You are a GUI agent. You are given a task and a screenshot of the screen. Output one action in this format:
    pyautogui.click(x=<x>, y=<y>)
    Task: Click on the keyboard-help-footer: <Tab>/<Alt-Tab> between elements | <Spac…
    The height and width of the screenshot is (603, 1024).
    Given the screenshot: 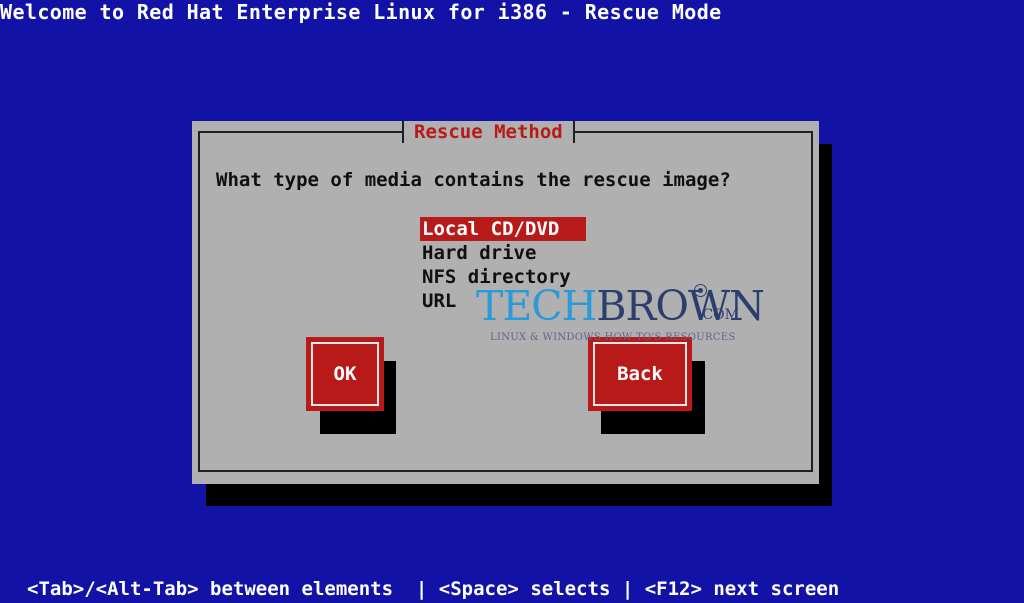 What is the action you would take?
    pyautogui.click(x=433, y=589)
    